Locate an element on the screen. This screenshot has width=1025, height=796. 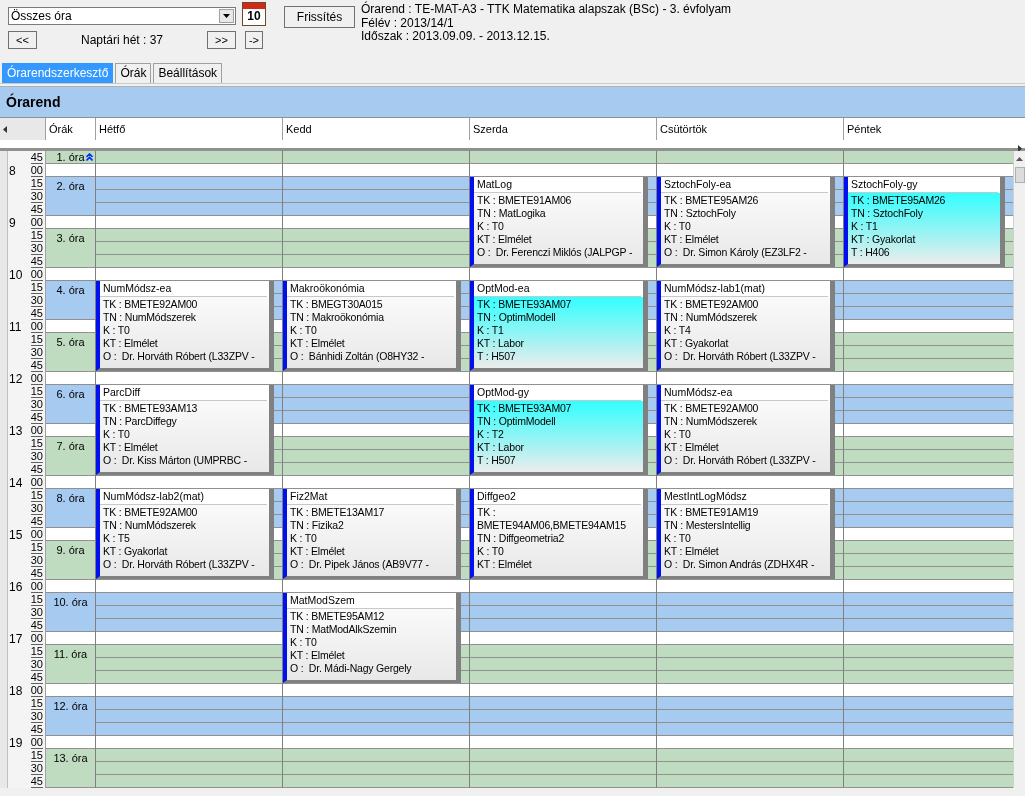
scrollbar-thumb is located at coordinates (1019, 175).